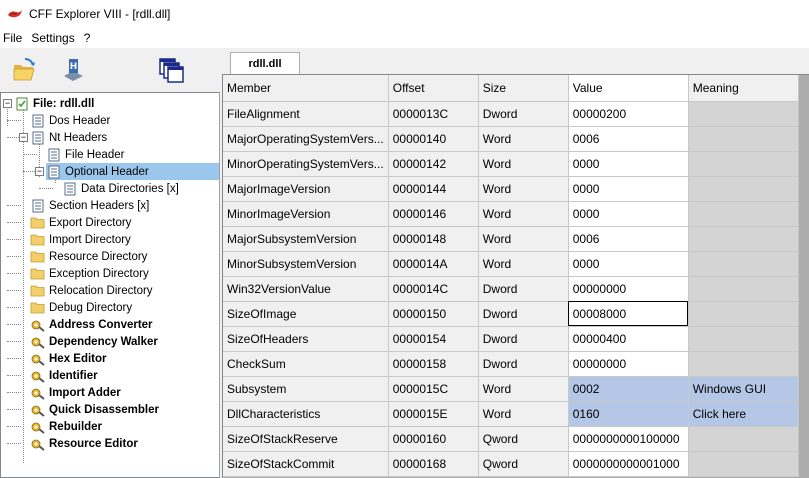 The image size is (809, 478). What do you see at coordinates (628, 339) in the screenshot?
I see `cell-value: 00000400` at bounding box center [628, 339].